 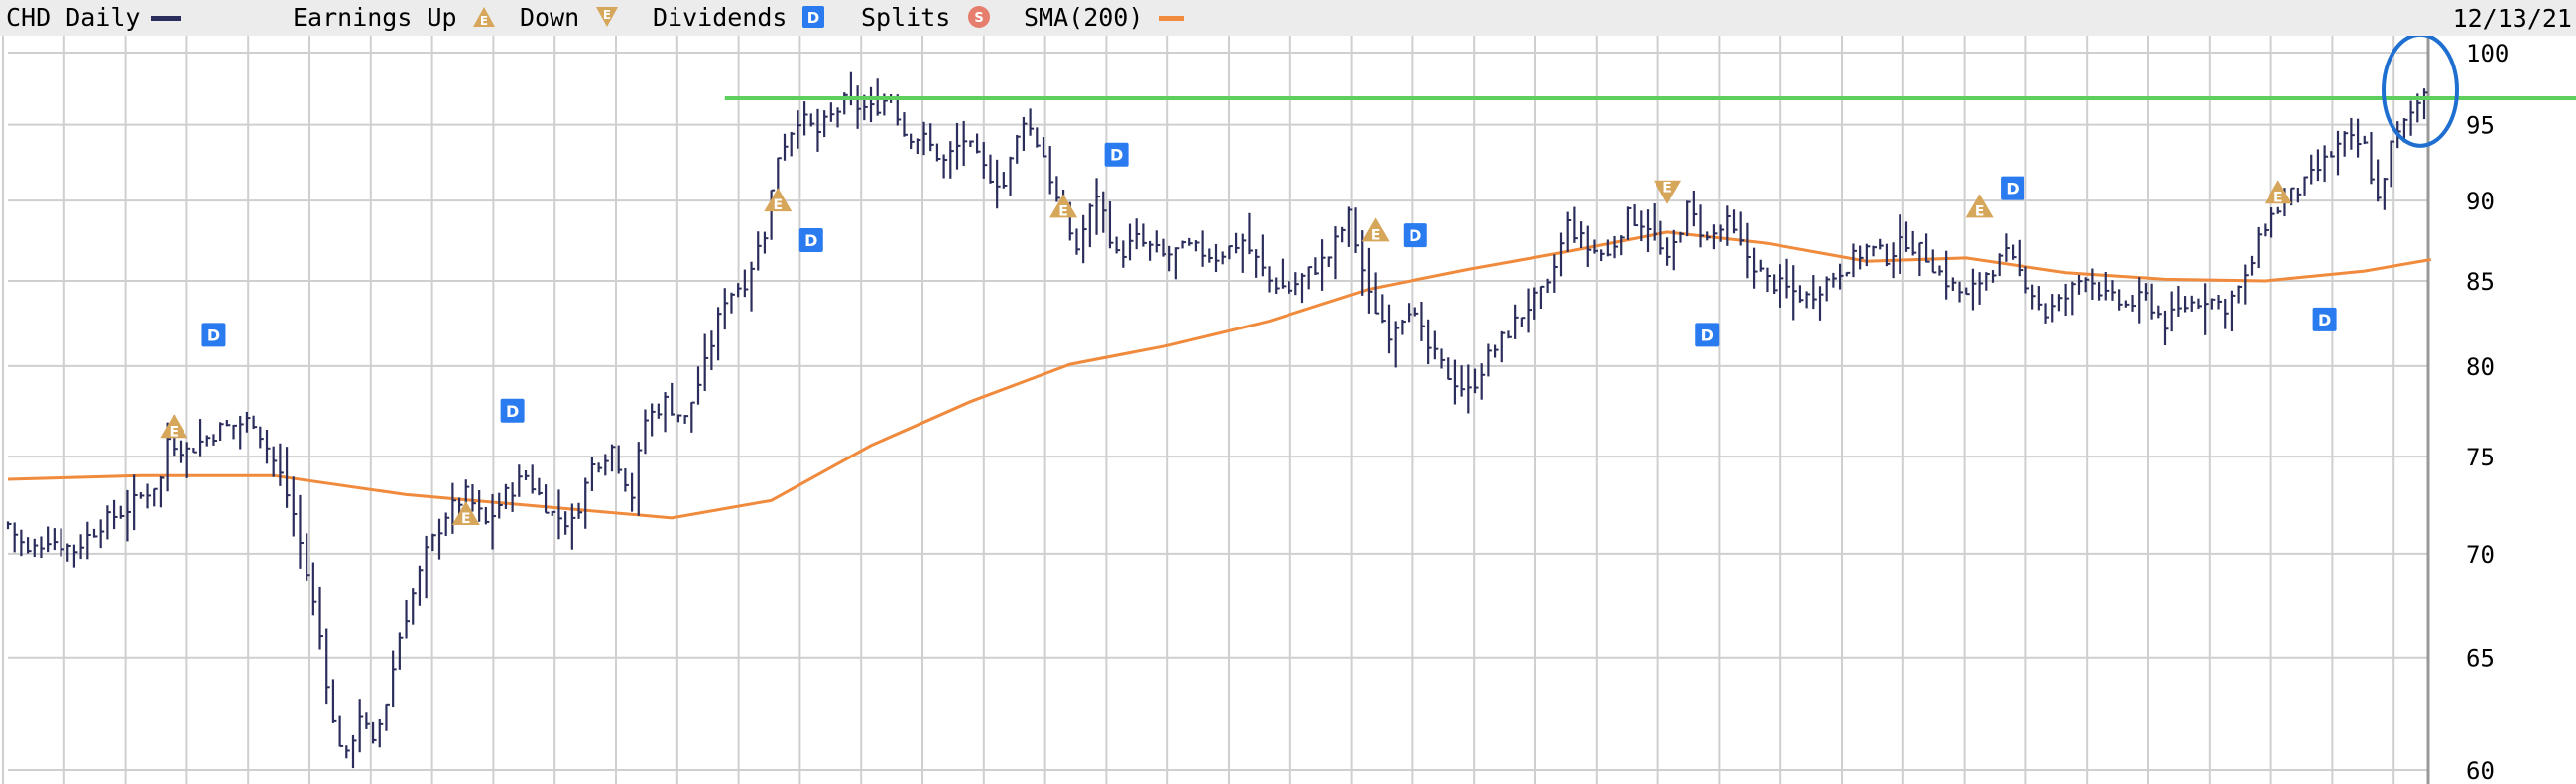 I want to click on dividend-icon: D, so click(x=813, y=17).